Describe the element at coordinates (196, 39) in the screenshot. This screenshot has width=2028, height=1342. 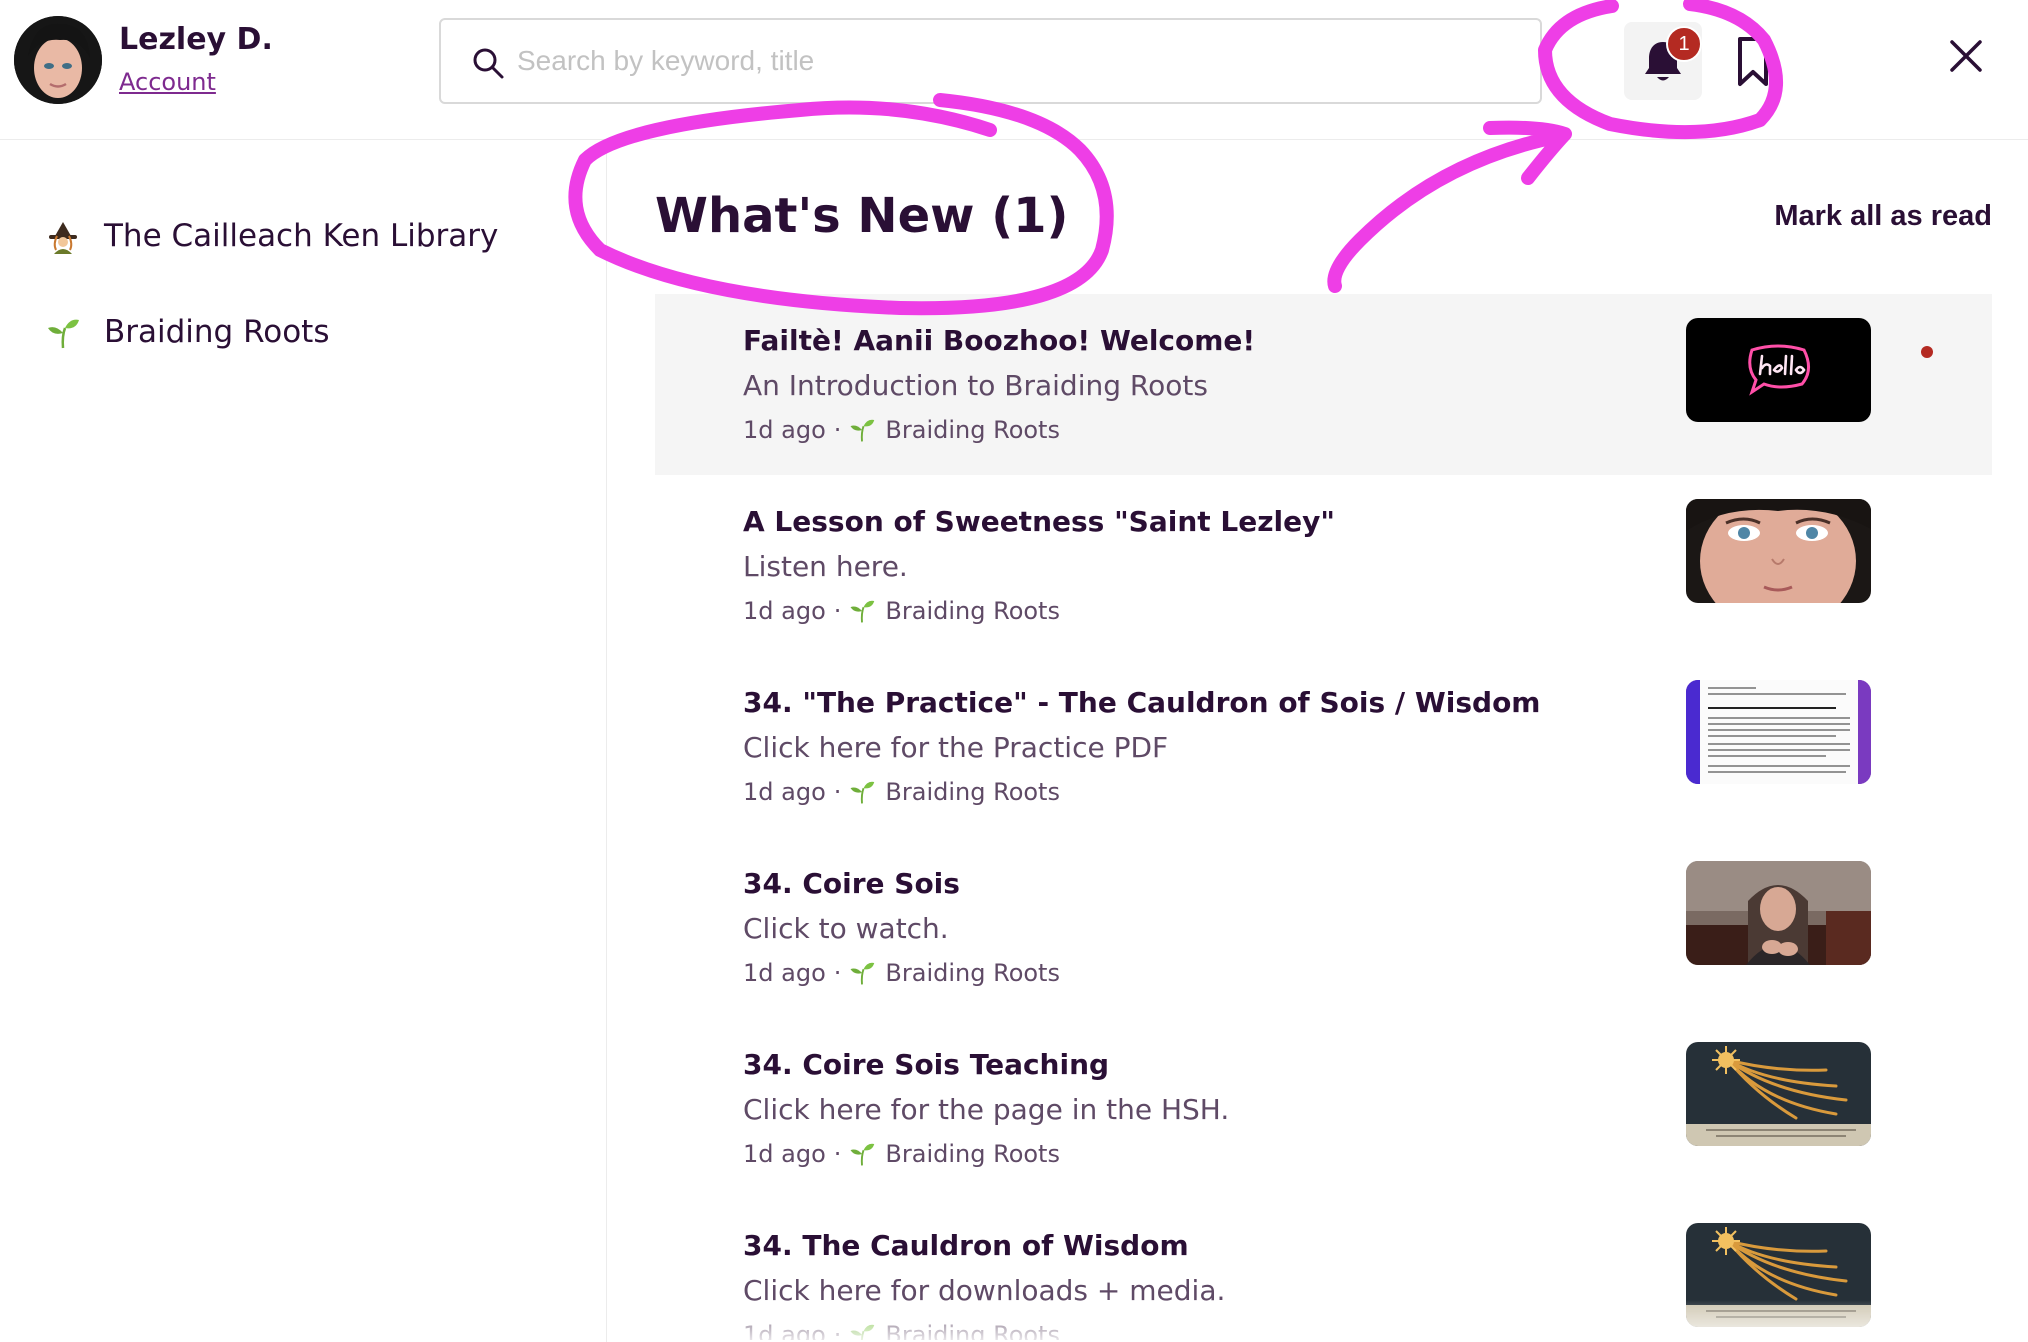
I see `user-name: Lezley D.` at that location.